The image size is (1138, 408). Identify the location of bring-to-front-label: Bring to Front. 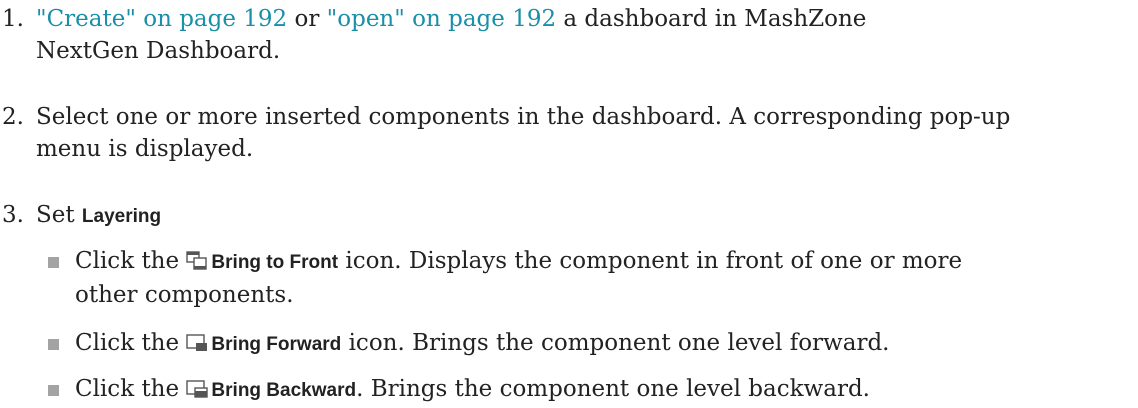
(275, 262).